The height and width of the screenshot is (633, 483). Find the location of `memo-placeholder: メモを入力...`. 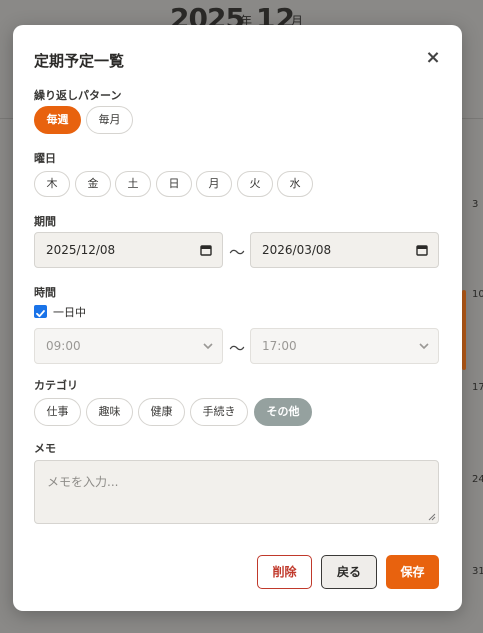

memo-placeholder: メモを入力... is located at coordinates (83, 482).